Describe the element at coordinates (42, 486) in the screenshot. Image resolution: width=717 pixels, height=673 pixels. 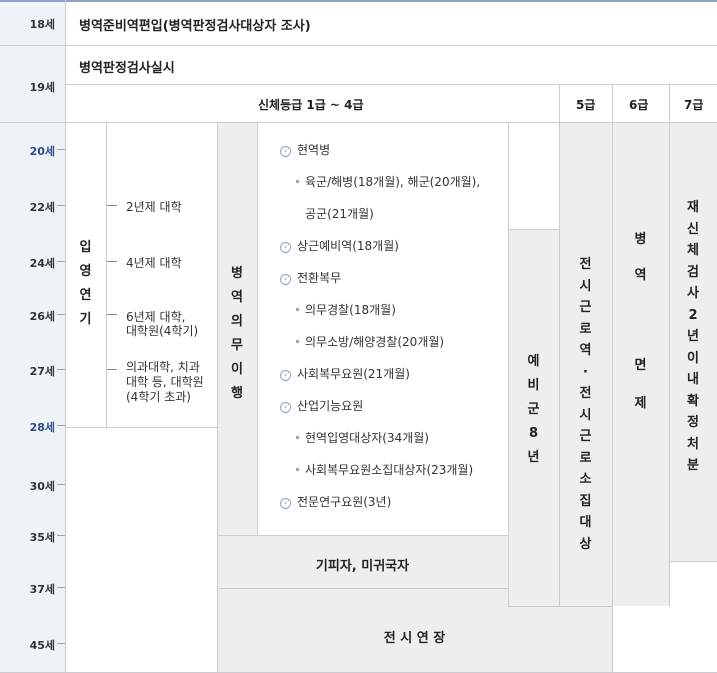
I see `age-label: 30세` at that location.